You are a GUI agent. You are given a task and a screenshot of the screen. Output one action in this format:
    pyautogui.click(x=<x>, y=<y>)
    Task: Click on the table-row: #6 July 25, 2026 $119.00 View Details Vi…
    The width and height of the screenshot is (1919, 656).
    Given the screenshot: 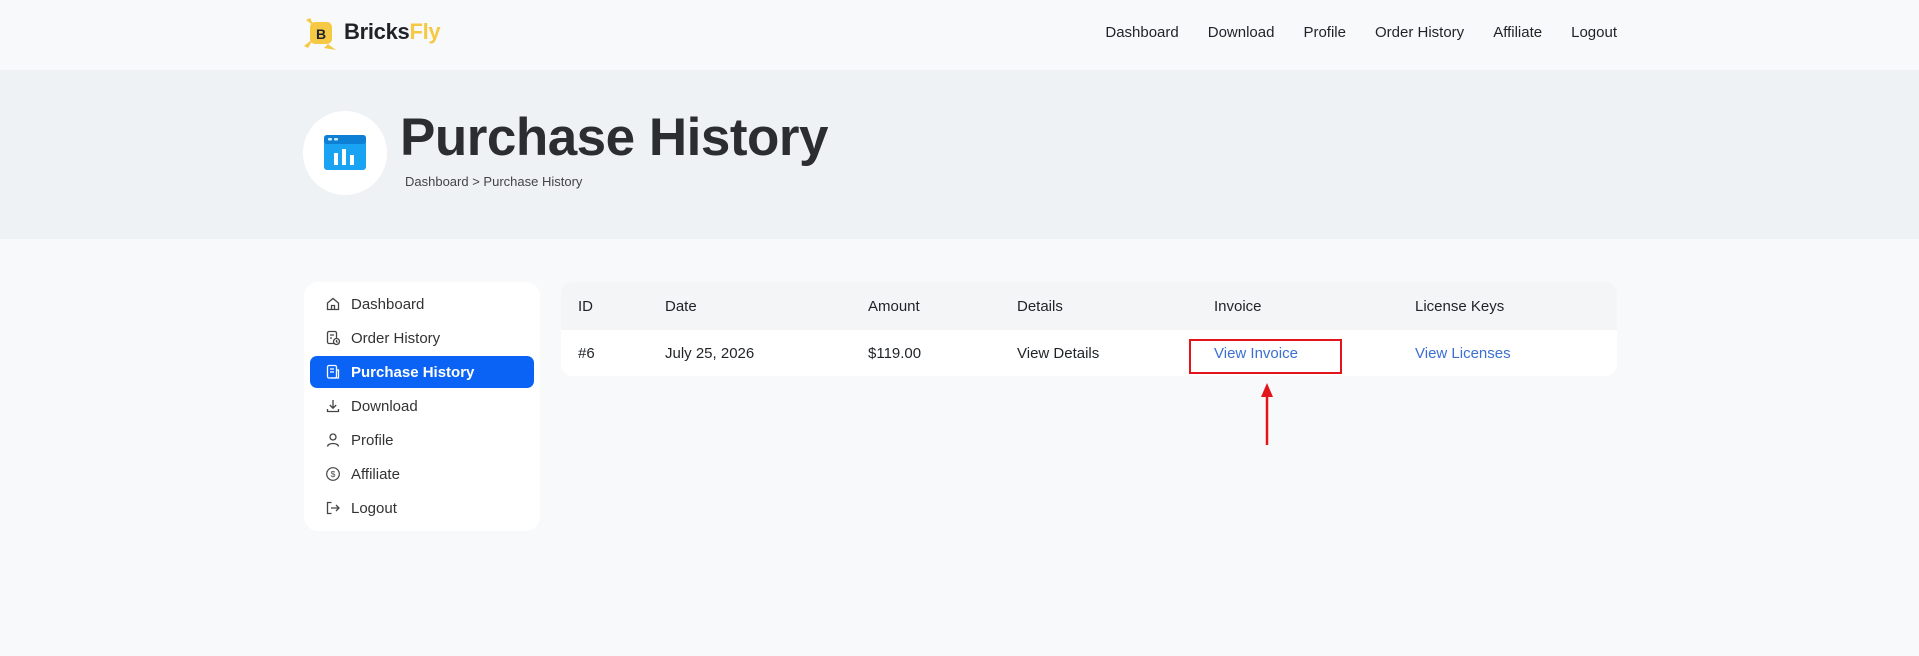 What is the action you would take?
    pyautogui.click(x=1089, y=353)
    